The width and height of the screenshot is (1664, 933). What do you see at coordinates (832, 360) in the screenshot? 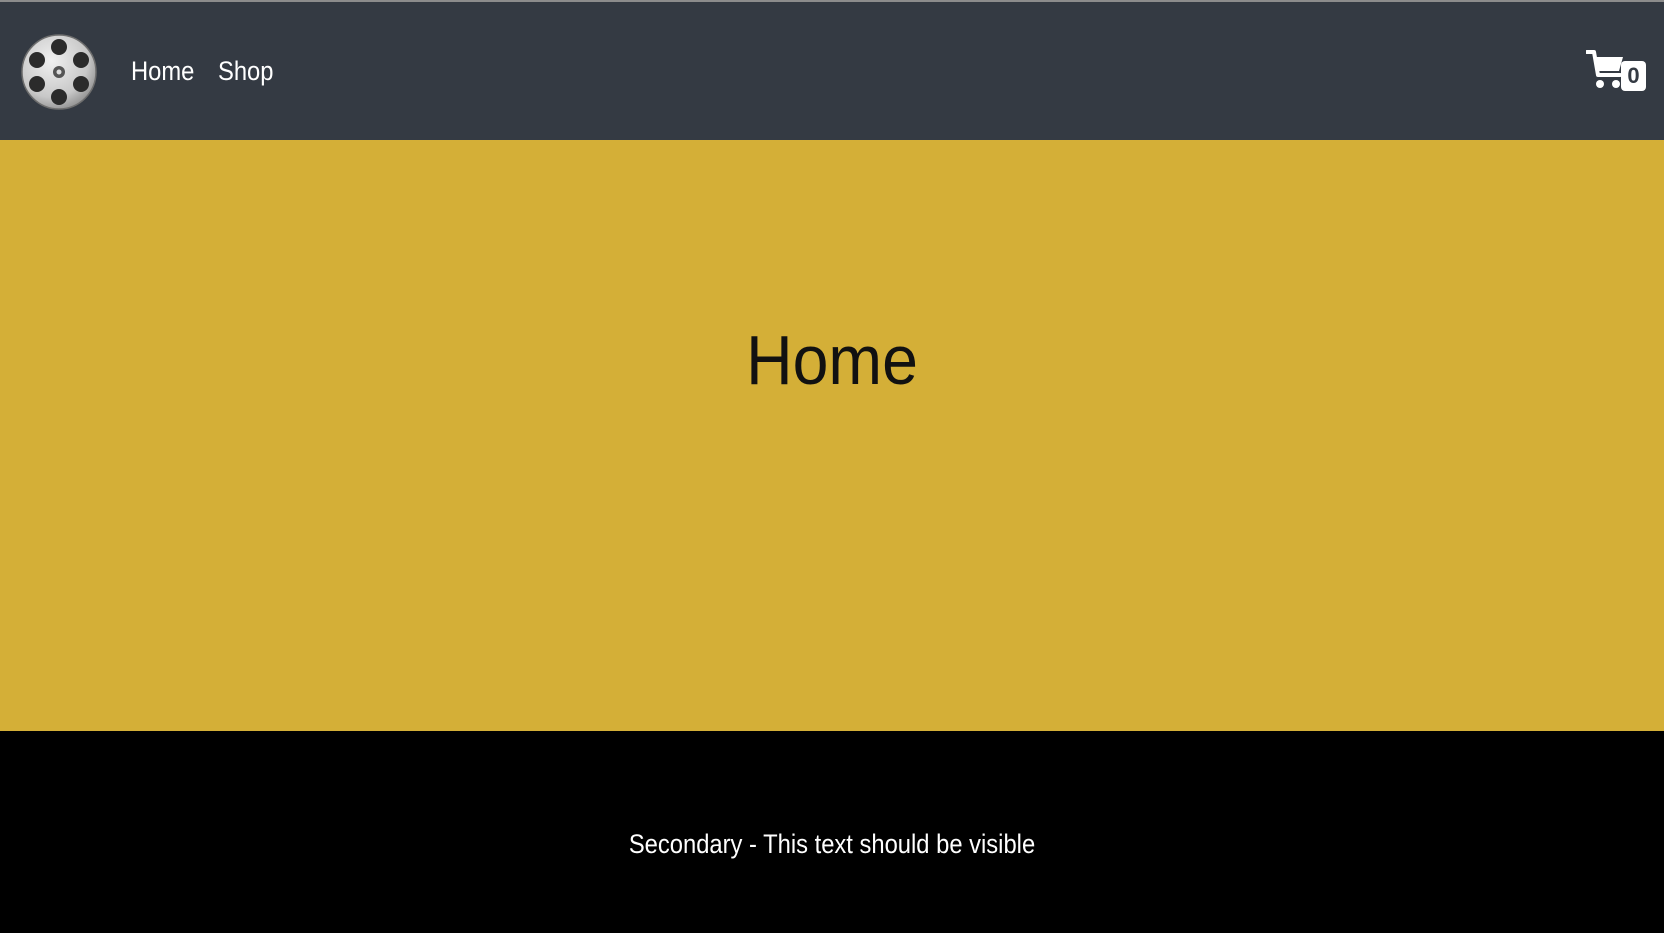
I see `page-title: Home` at bounding box center [832, 360].